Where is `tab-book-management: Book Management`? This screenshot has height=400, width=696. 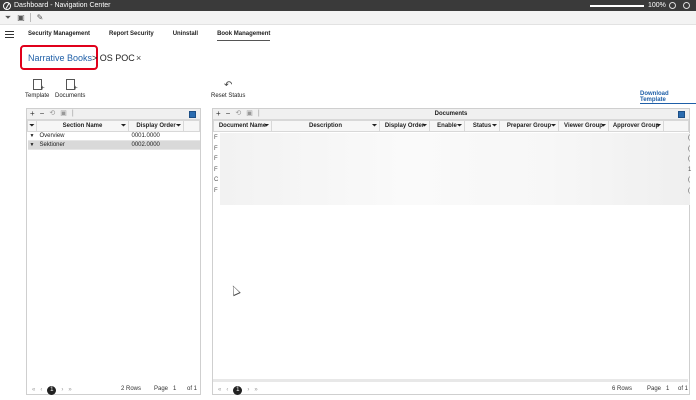
tab-book-management: Book Management is located at coordinates (244, 36).